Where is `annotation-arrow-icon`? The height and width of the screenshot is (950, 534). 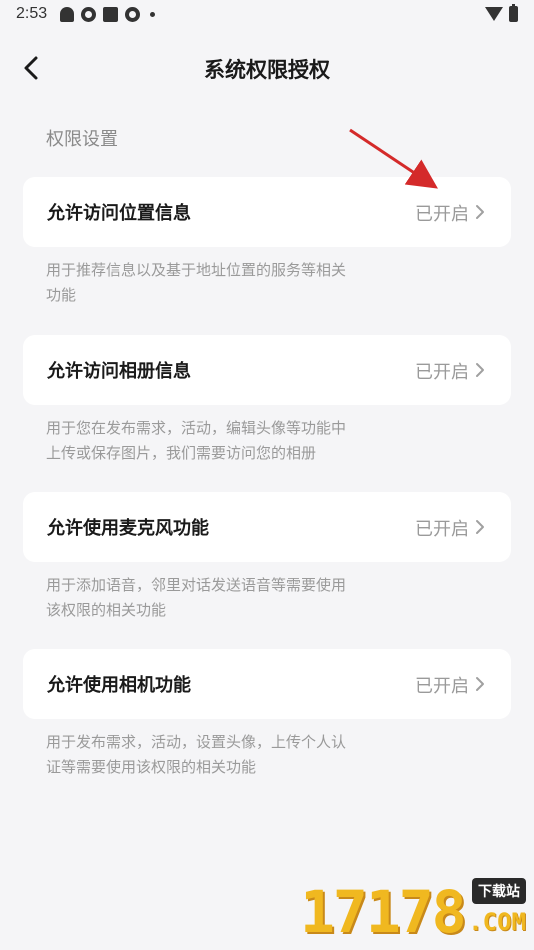
annotation-arrow-icon is located at coordinates (393, 158).